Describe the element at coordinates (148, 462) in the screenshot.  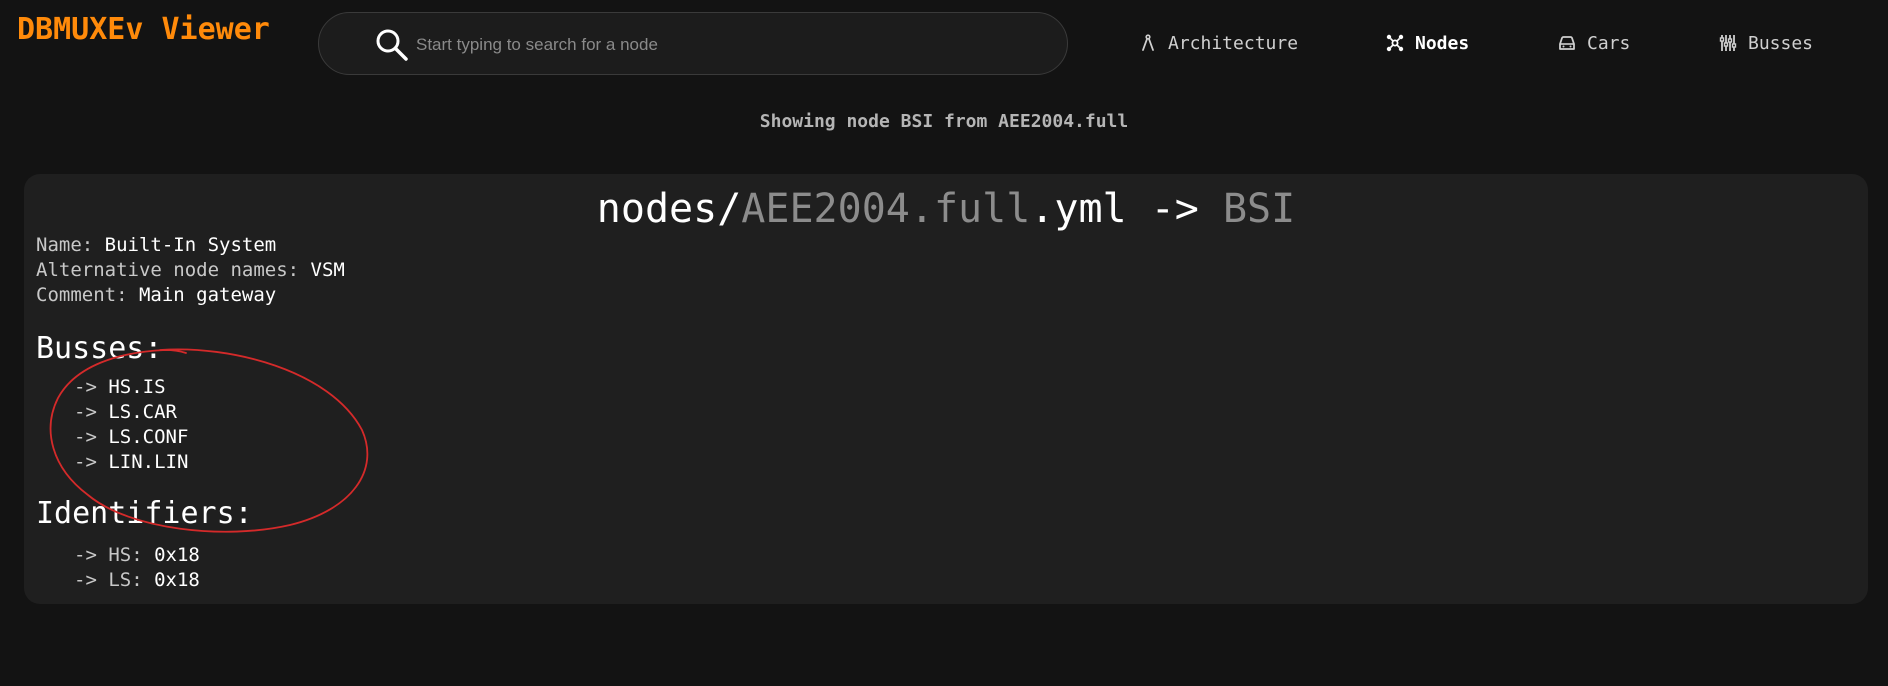
I see `bus-link: LIN.LIN` at that location.